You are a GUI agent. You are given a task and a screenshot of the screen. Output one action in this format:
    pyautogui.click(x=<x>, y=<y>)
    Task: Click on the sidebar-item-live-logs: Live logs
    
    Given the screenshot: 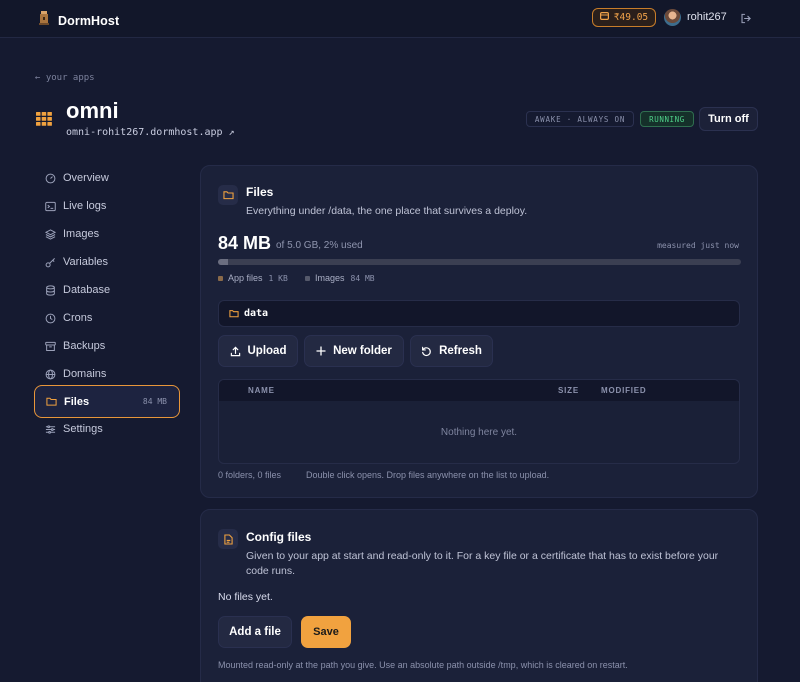 What is the action you would take?
    pyautogui.click(x=107, y=206)
    